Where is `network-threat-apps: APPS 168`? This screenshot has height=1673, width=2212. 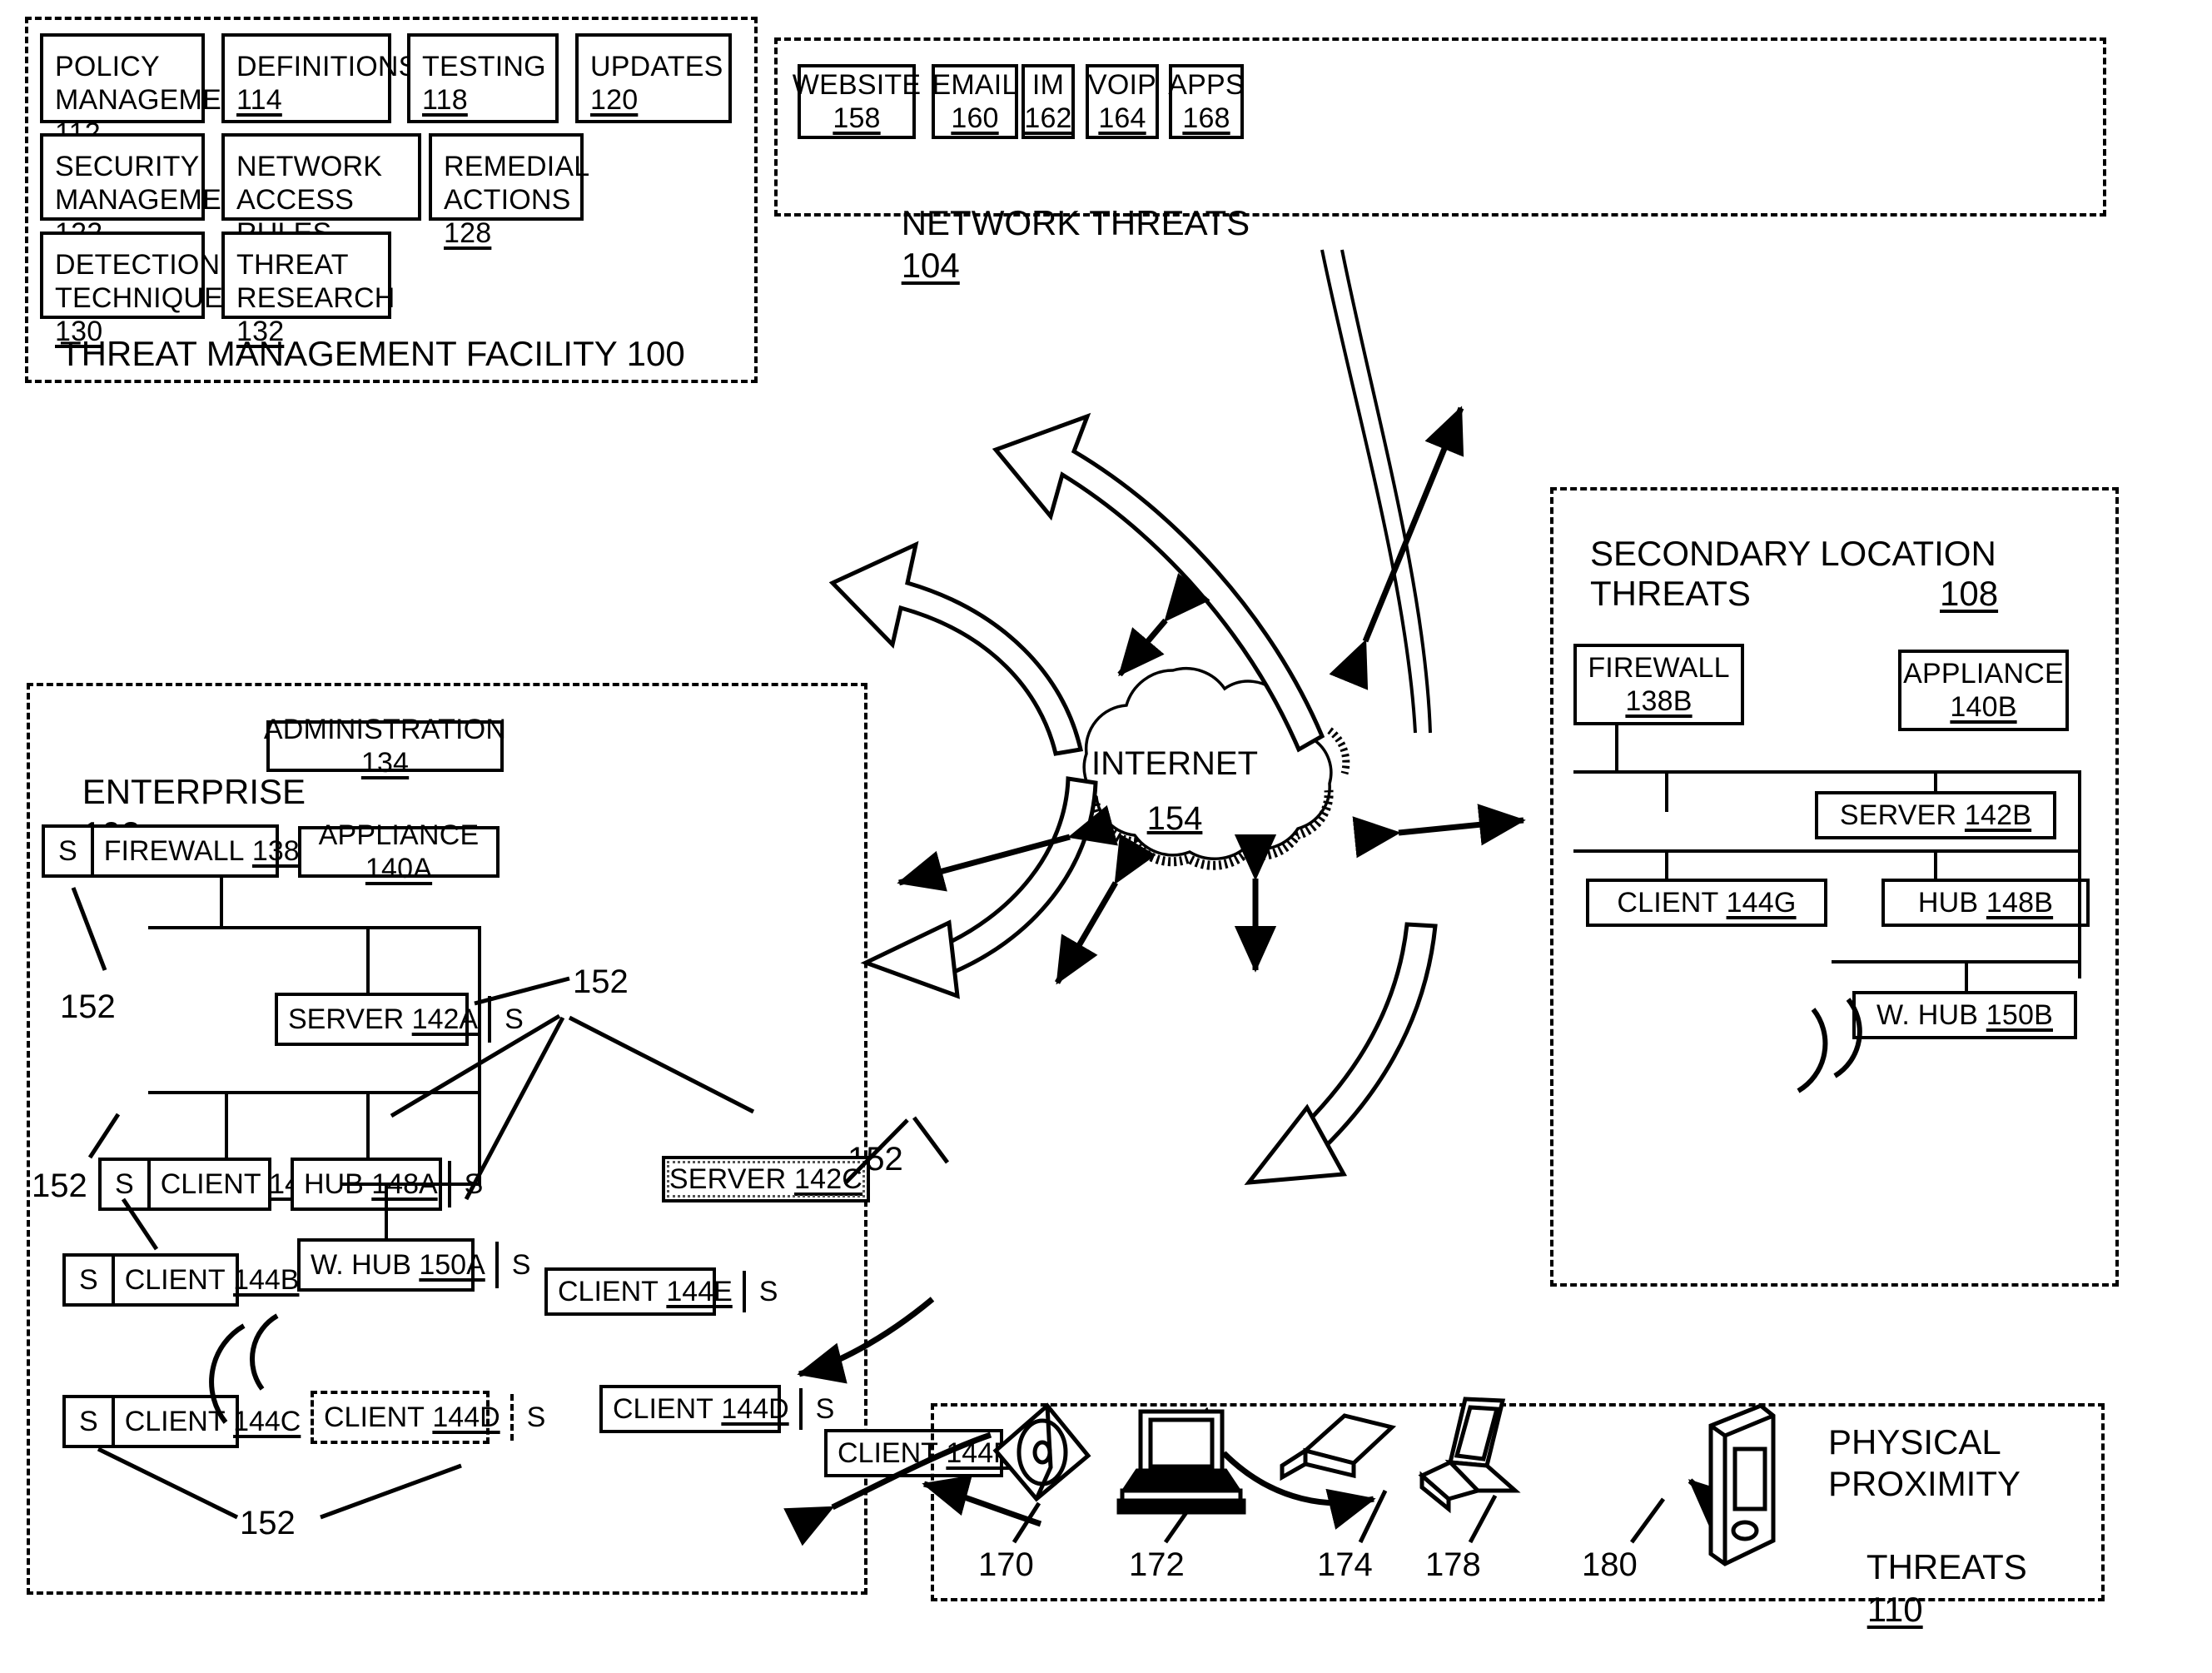
network-threat-apps: APPS 168 is located at coordinates (1206, 102).